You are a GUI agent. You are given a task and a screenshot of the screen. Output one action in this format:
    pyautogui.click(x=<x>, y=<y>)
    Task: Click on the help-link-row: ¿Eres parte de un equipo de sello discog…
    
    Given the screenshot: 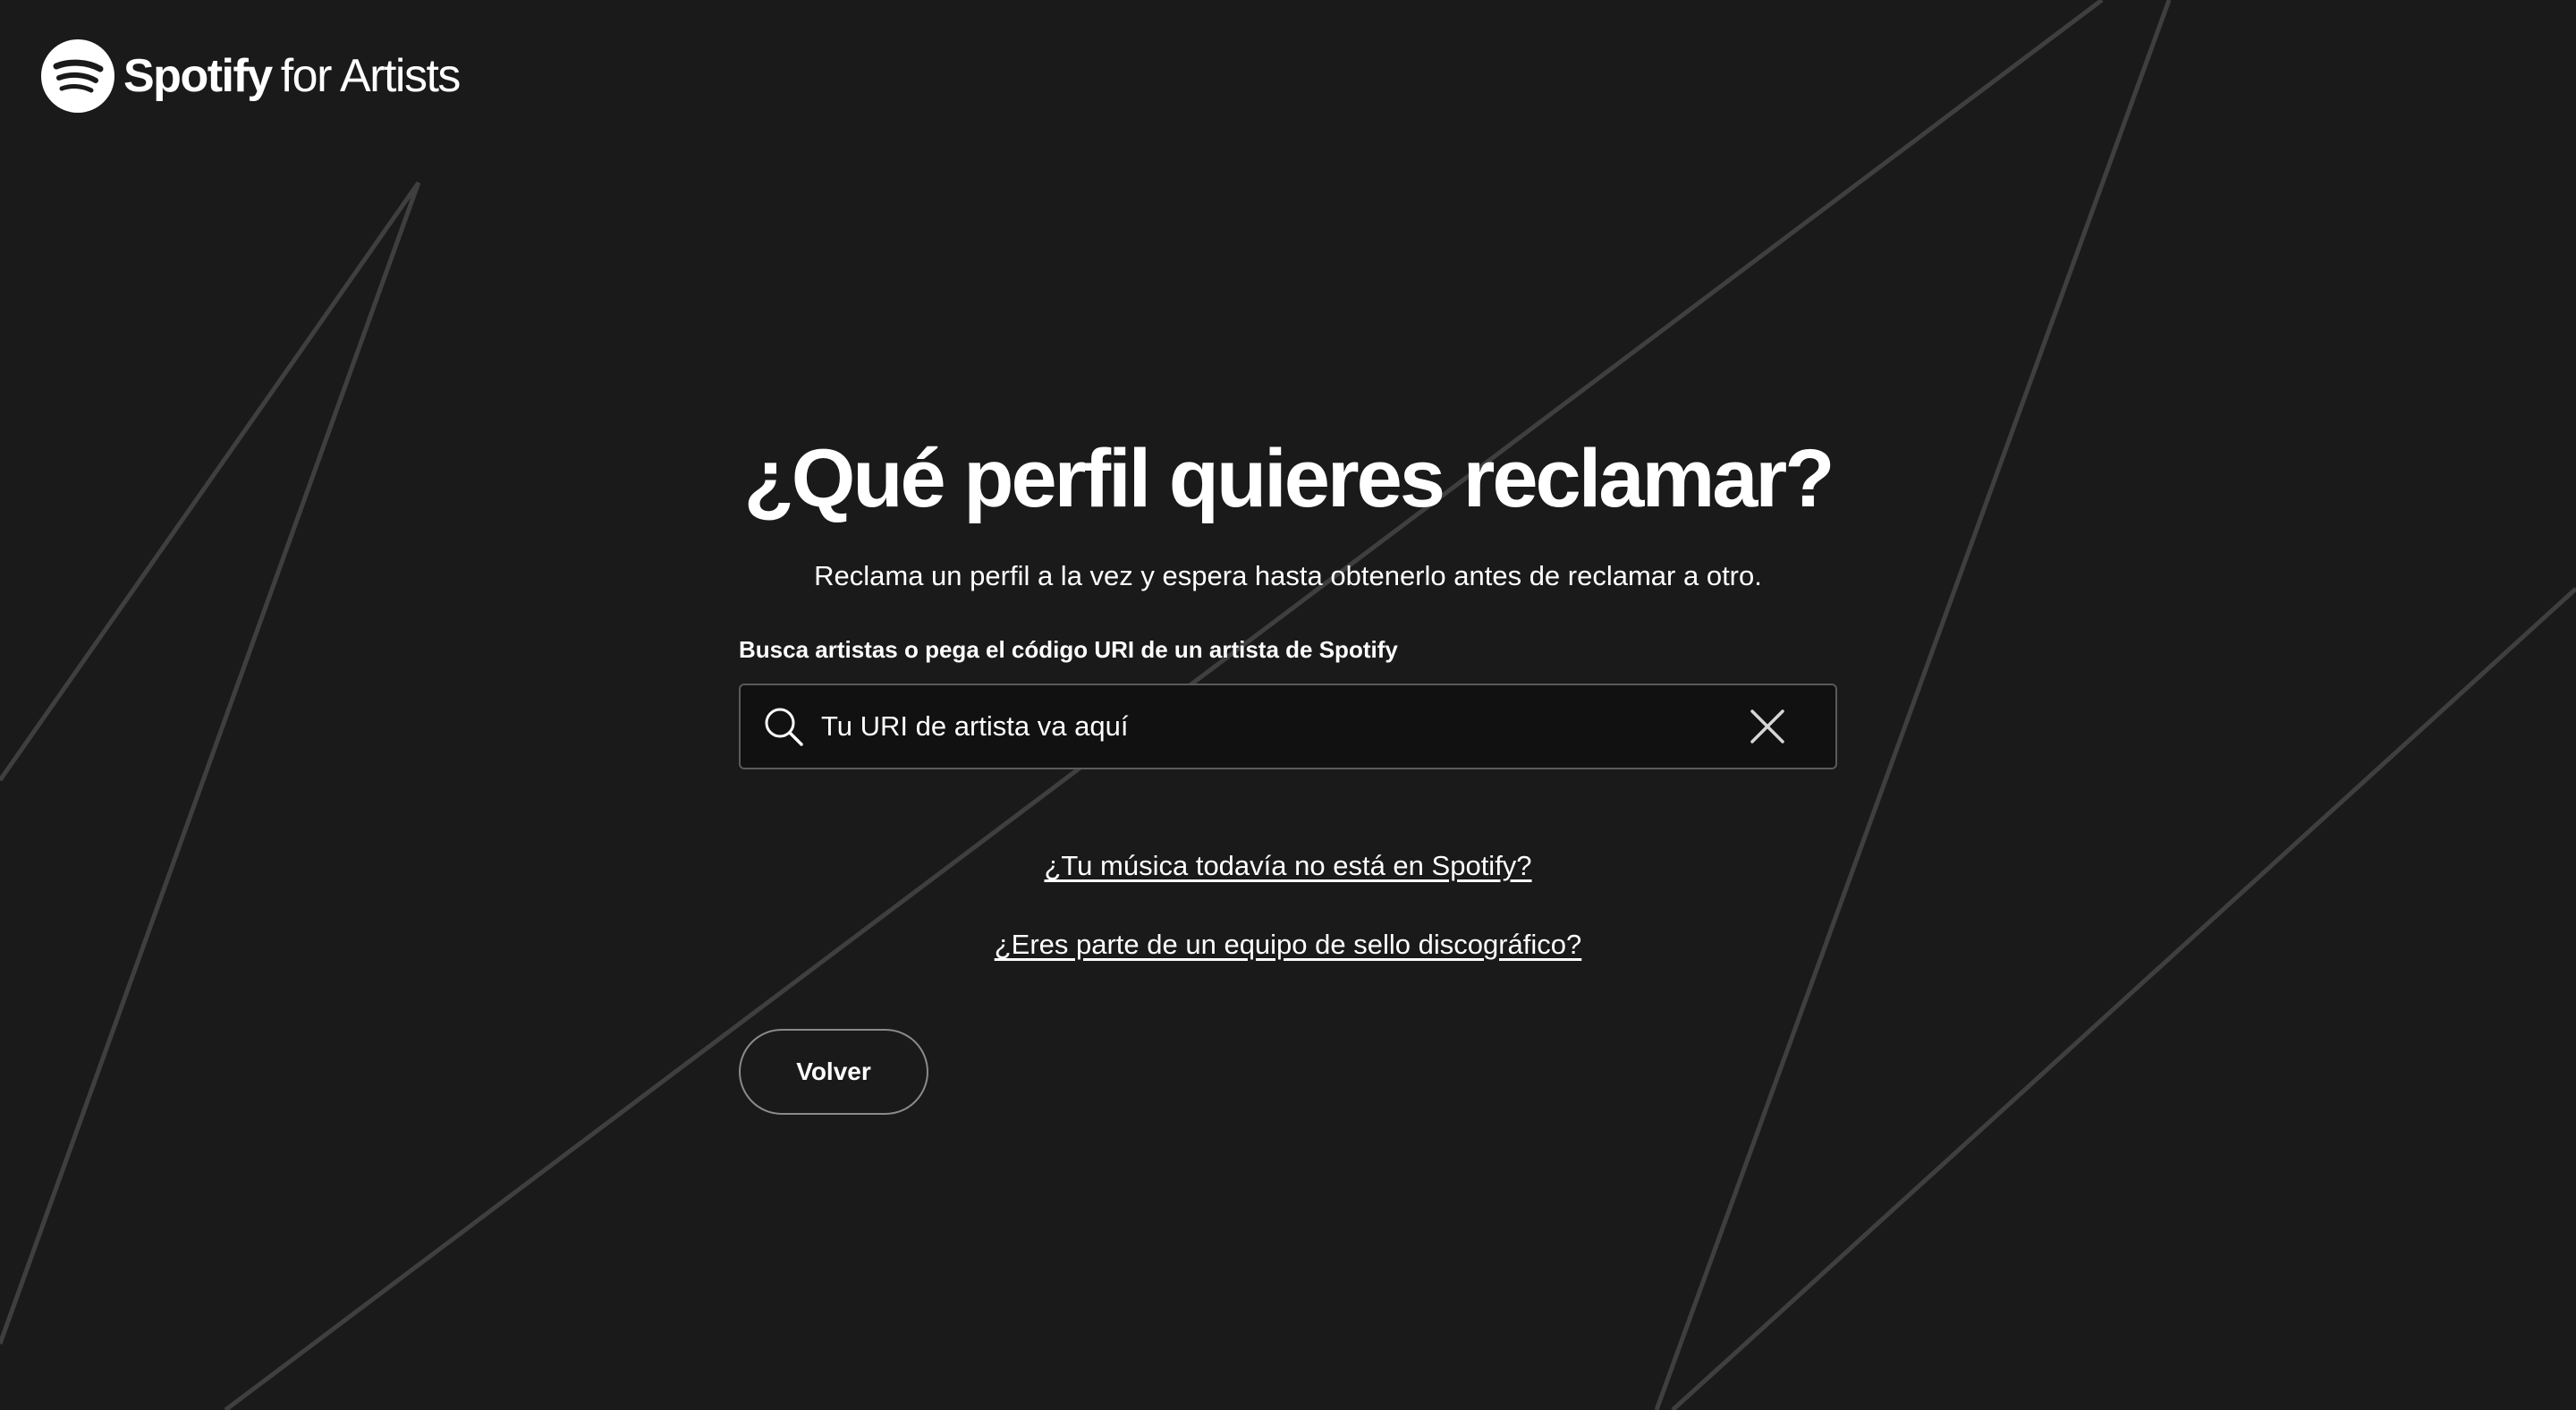 What is the action you would take?
    pyautogui.click(x=1288, y=944)
    